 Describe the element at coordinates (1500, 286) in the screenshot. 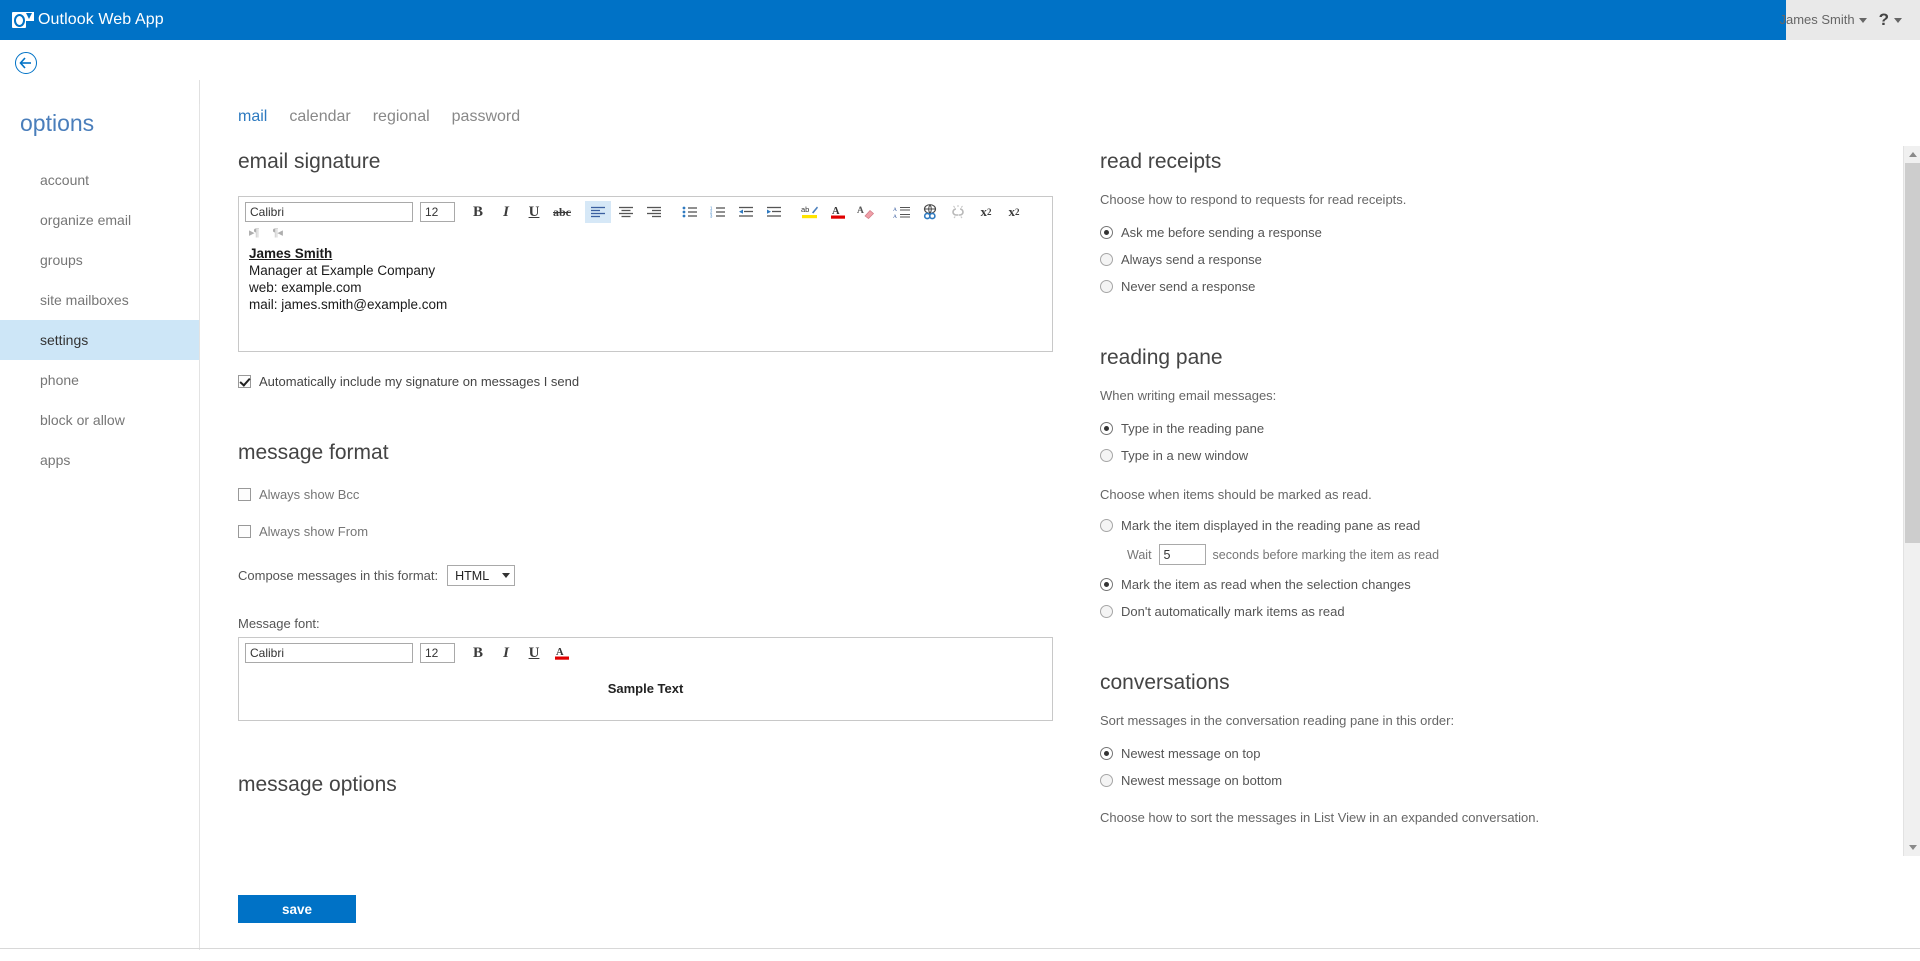

I see `read-receipt-option-never: Never send a response` at that location.